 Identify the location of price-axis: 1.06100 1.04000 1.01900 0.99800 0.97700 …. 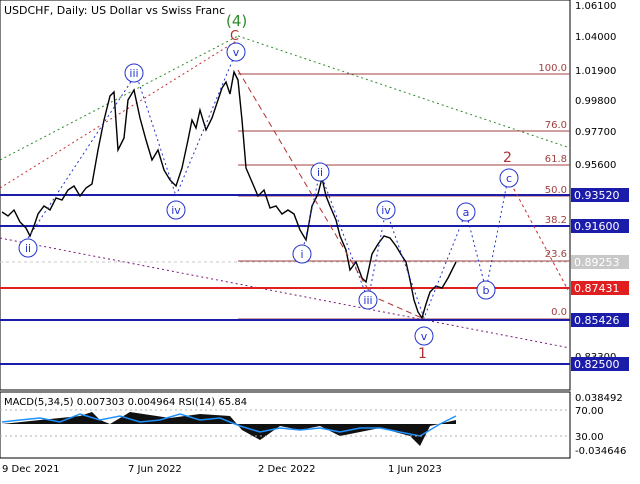
(595, 182).